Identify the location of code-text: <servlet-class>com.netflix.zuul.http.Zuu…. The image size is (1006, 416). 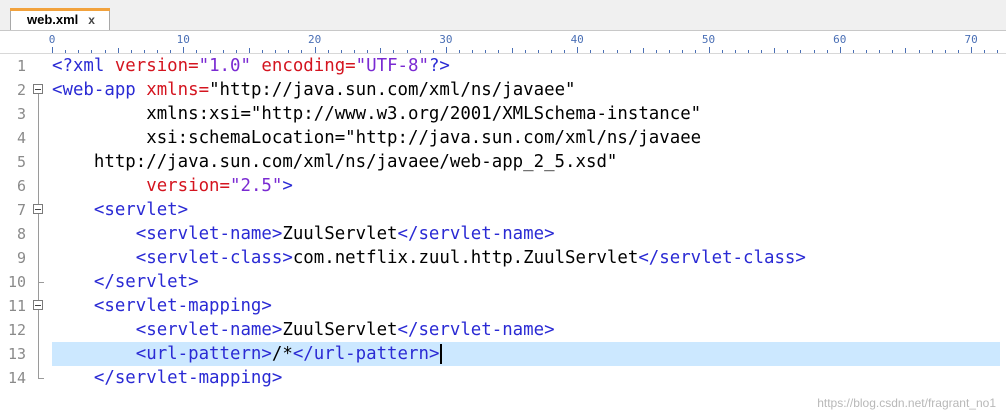
(429, 258).